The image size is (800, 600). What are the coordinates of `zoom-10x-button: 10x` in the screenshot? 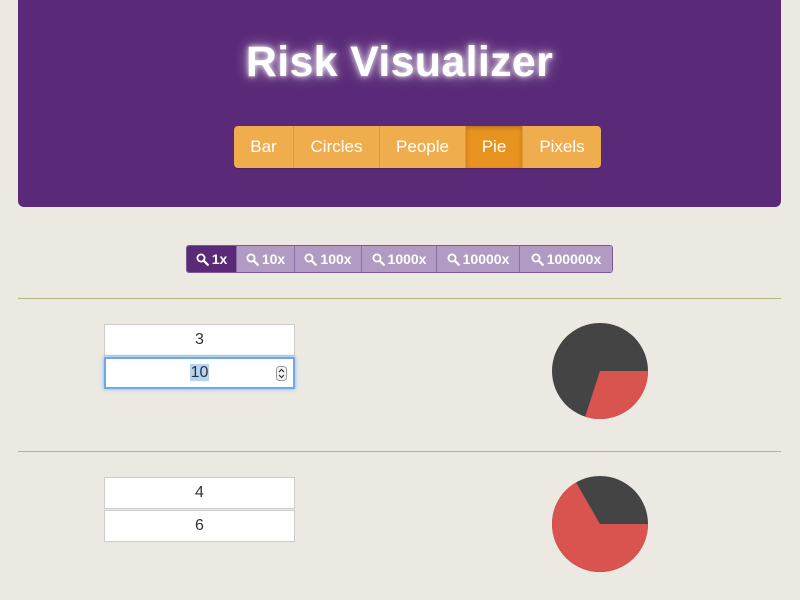 It's located at (266, 259).